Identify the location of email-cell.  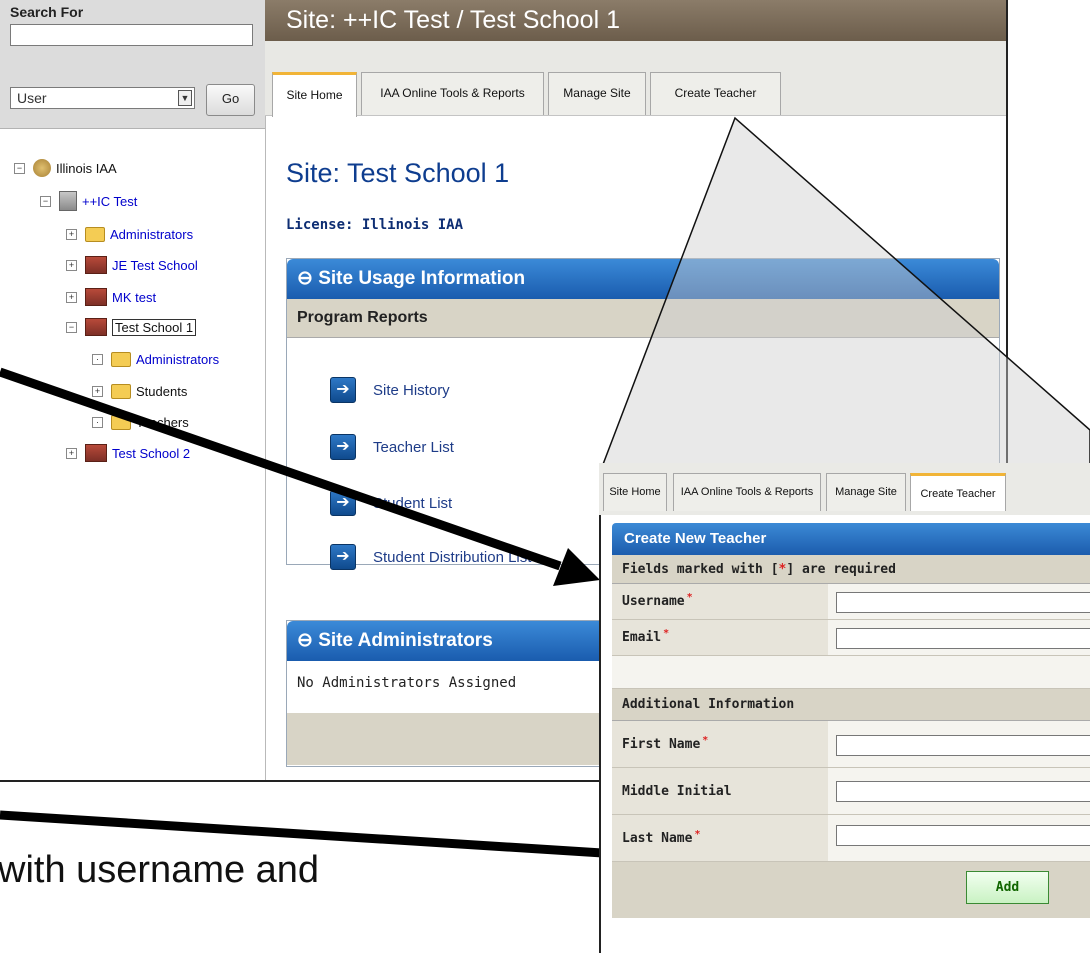
(959, 638).